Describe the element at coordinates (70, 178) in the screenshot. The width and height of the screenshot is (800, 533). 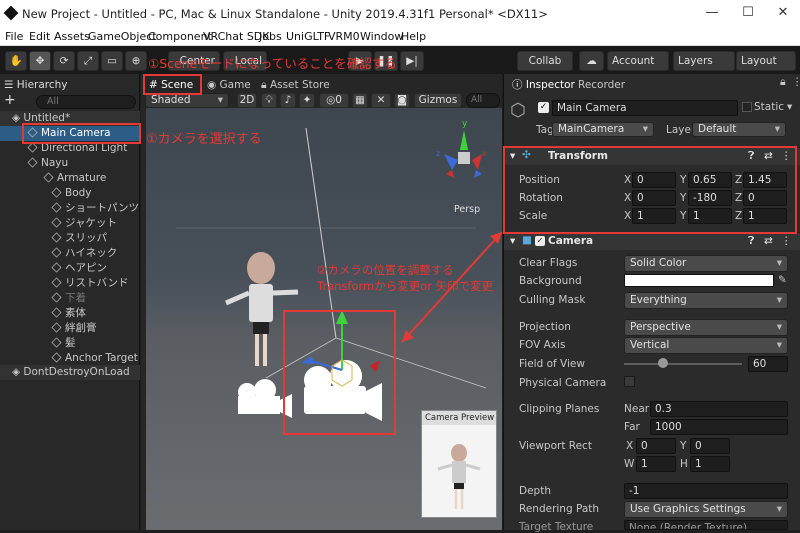
I see `hierarchy-item-armature: Armature` at that location.